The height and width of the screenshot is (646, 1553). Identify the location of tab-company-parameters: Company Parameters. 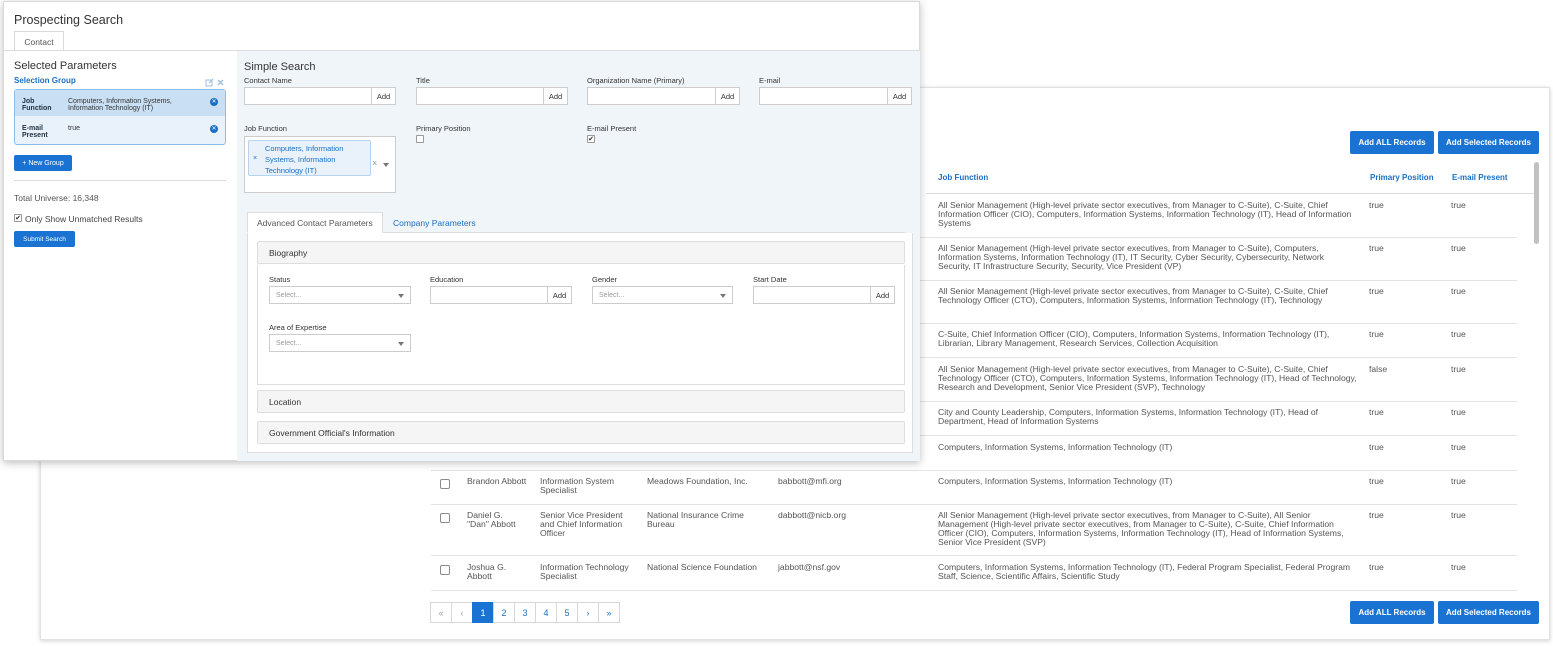
(434, 222).